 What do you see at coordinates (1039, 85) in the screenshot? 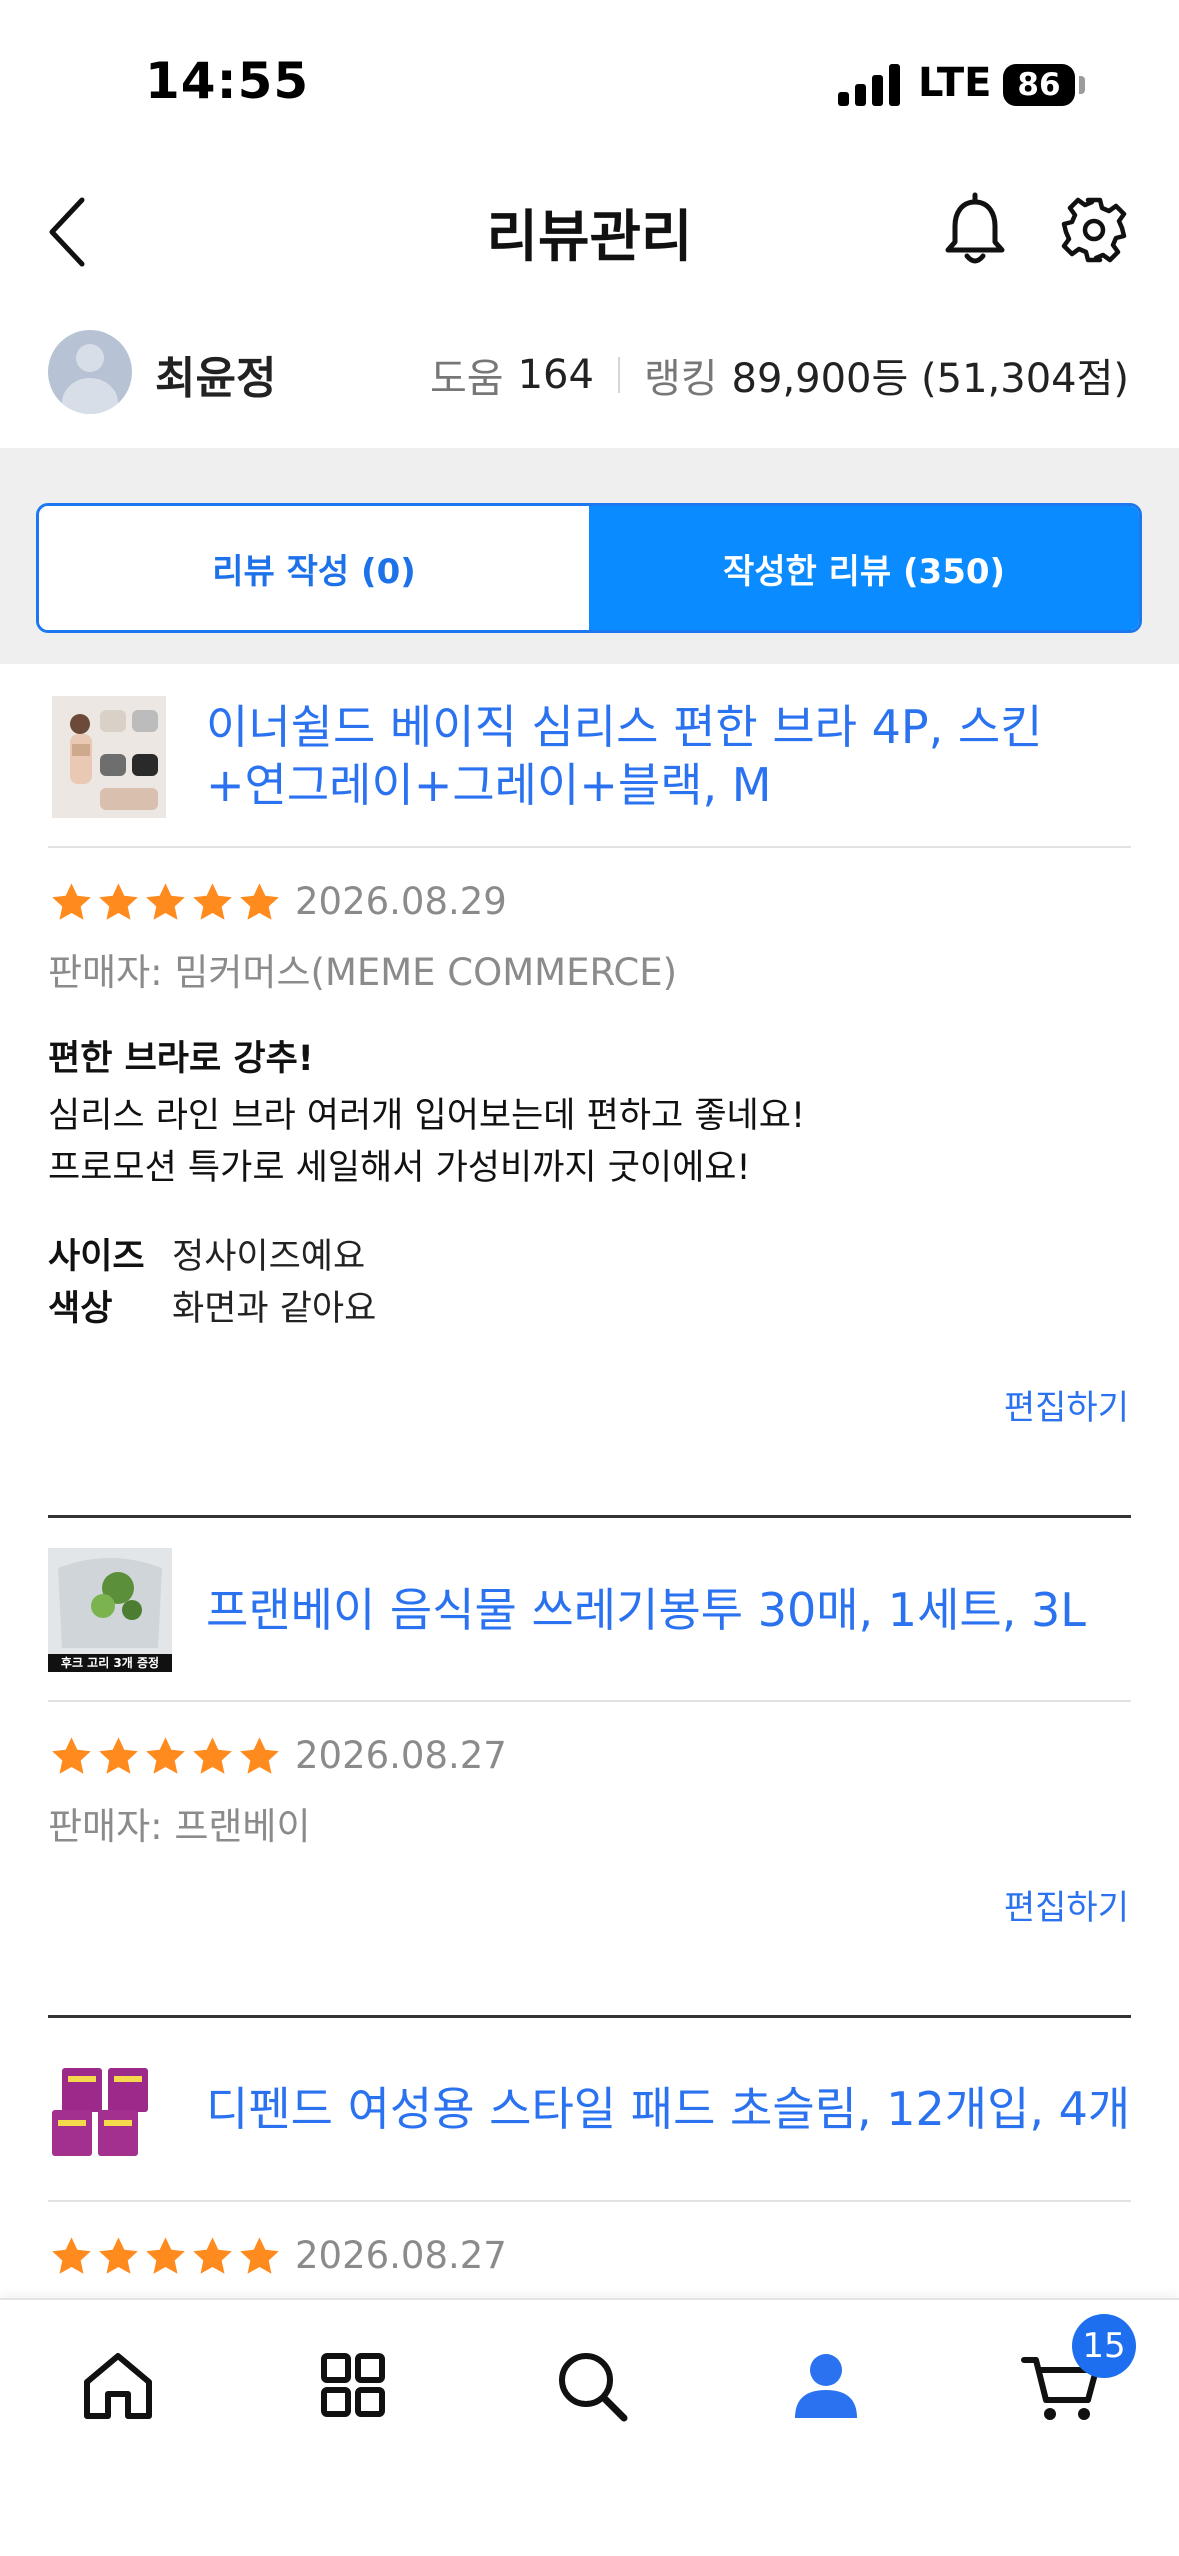
I see `battery-icon: 86` at bounding box center [1039, 85].